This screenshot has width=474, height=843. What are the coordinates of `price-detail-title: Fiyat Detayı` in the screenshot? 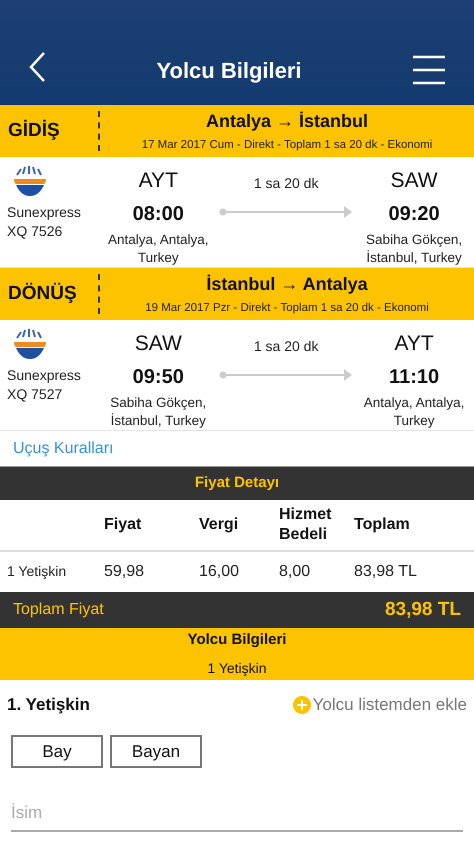 It's located at (237, 483).